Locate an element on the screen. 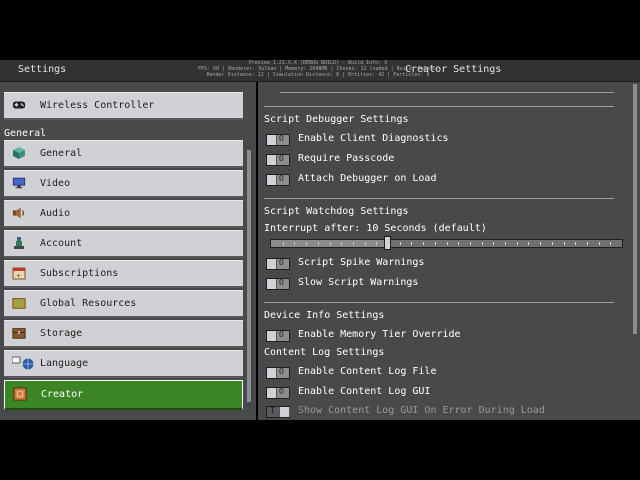 This screenshot has width=640, height=480. sidebar-item-video: Video is located at coordinates (123, 184).